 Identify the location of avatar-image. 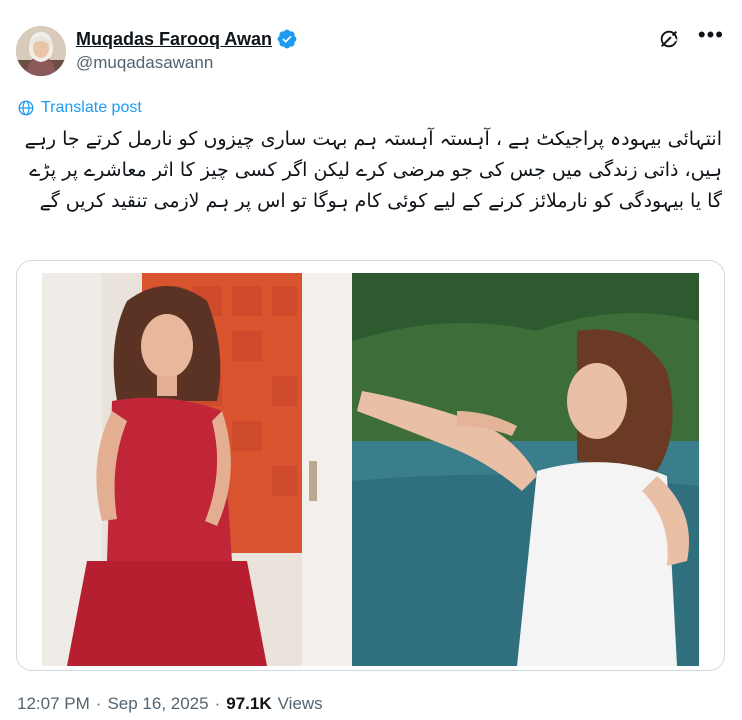
(41, 51).